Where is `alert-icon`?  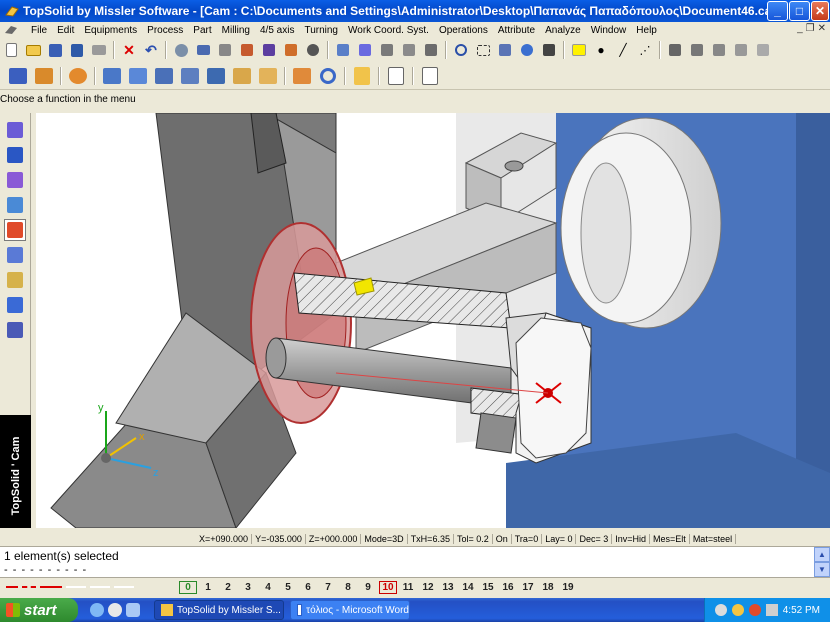
alert-icon is located at coordinates (754, 610).